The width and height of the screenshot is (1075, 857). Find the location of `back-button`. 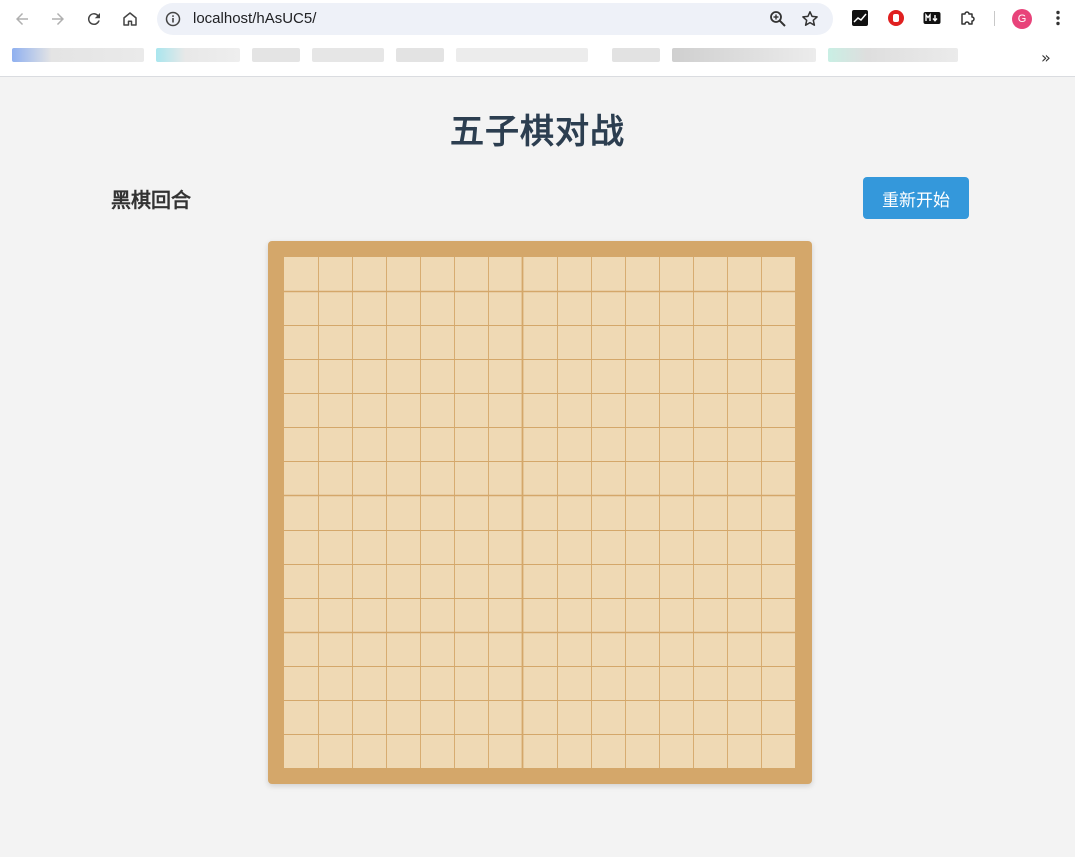

back-button is located at coordinates (22, 19).